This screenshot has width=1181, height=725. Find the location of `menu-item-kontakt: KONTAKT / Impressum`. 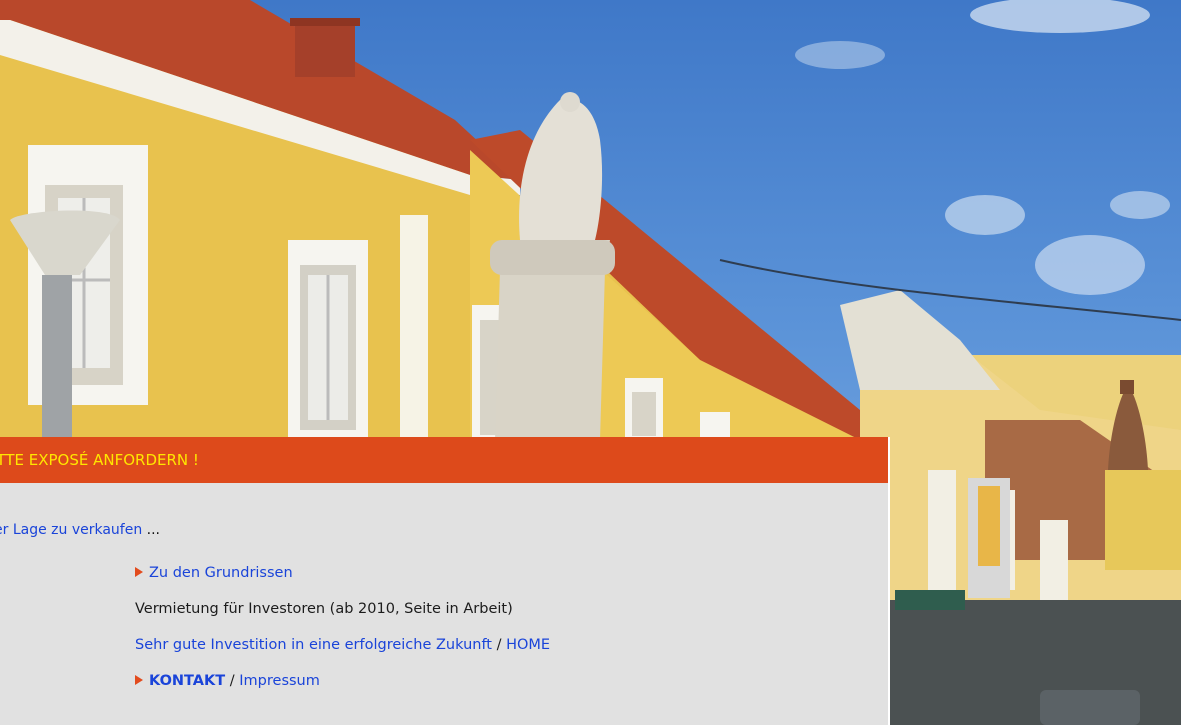

menu-item-kontakt: KONTAKT / Impressum is located at coordinates (342, 690).